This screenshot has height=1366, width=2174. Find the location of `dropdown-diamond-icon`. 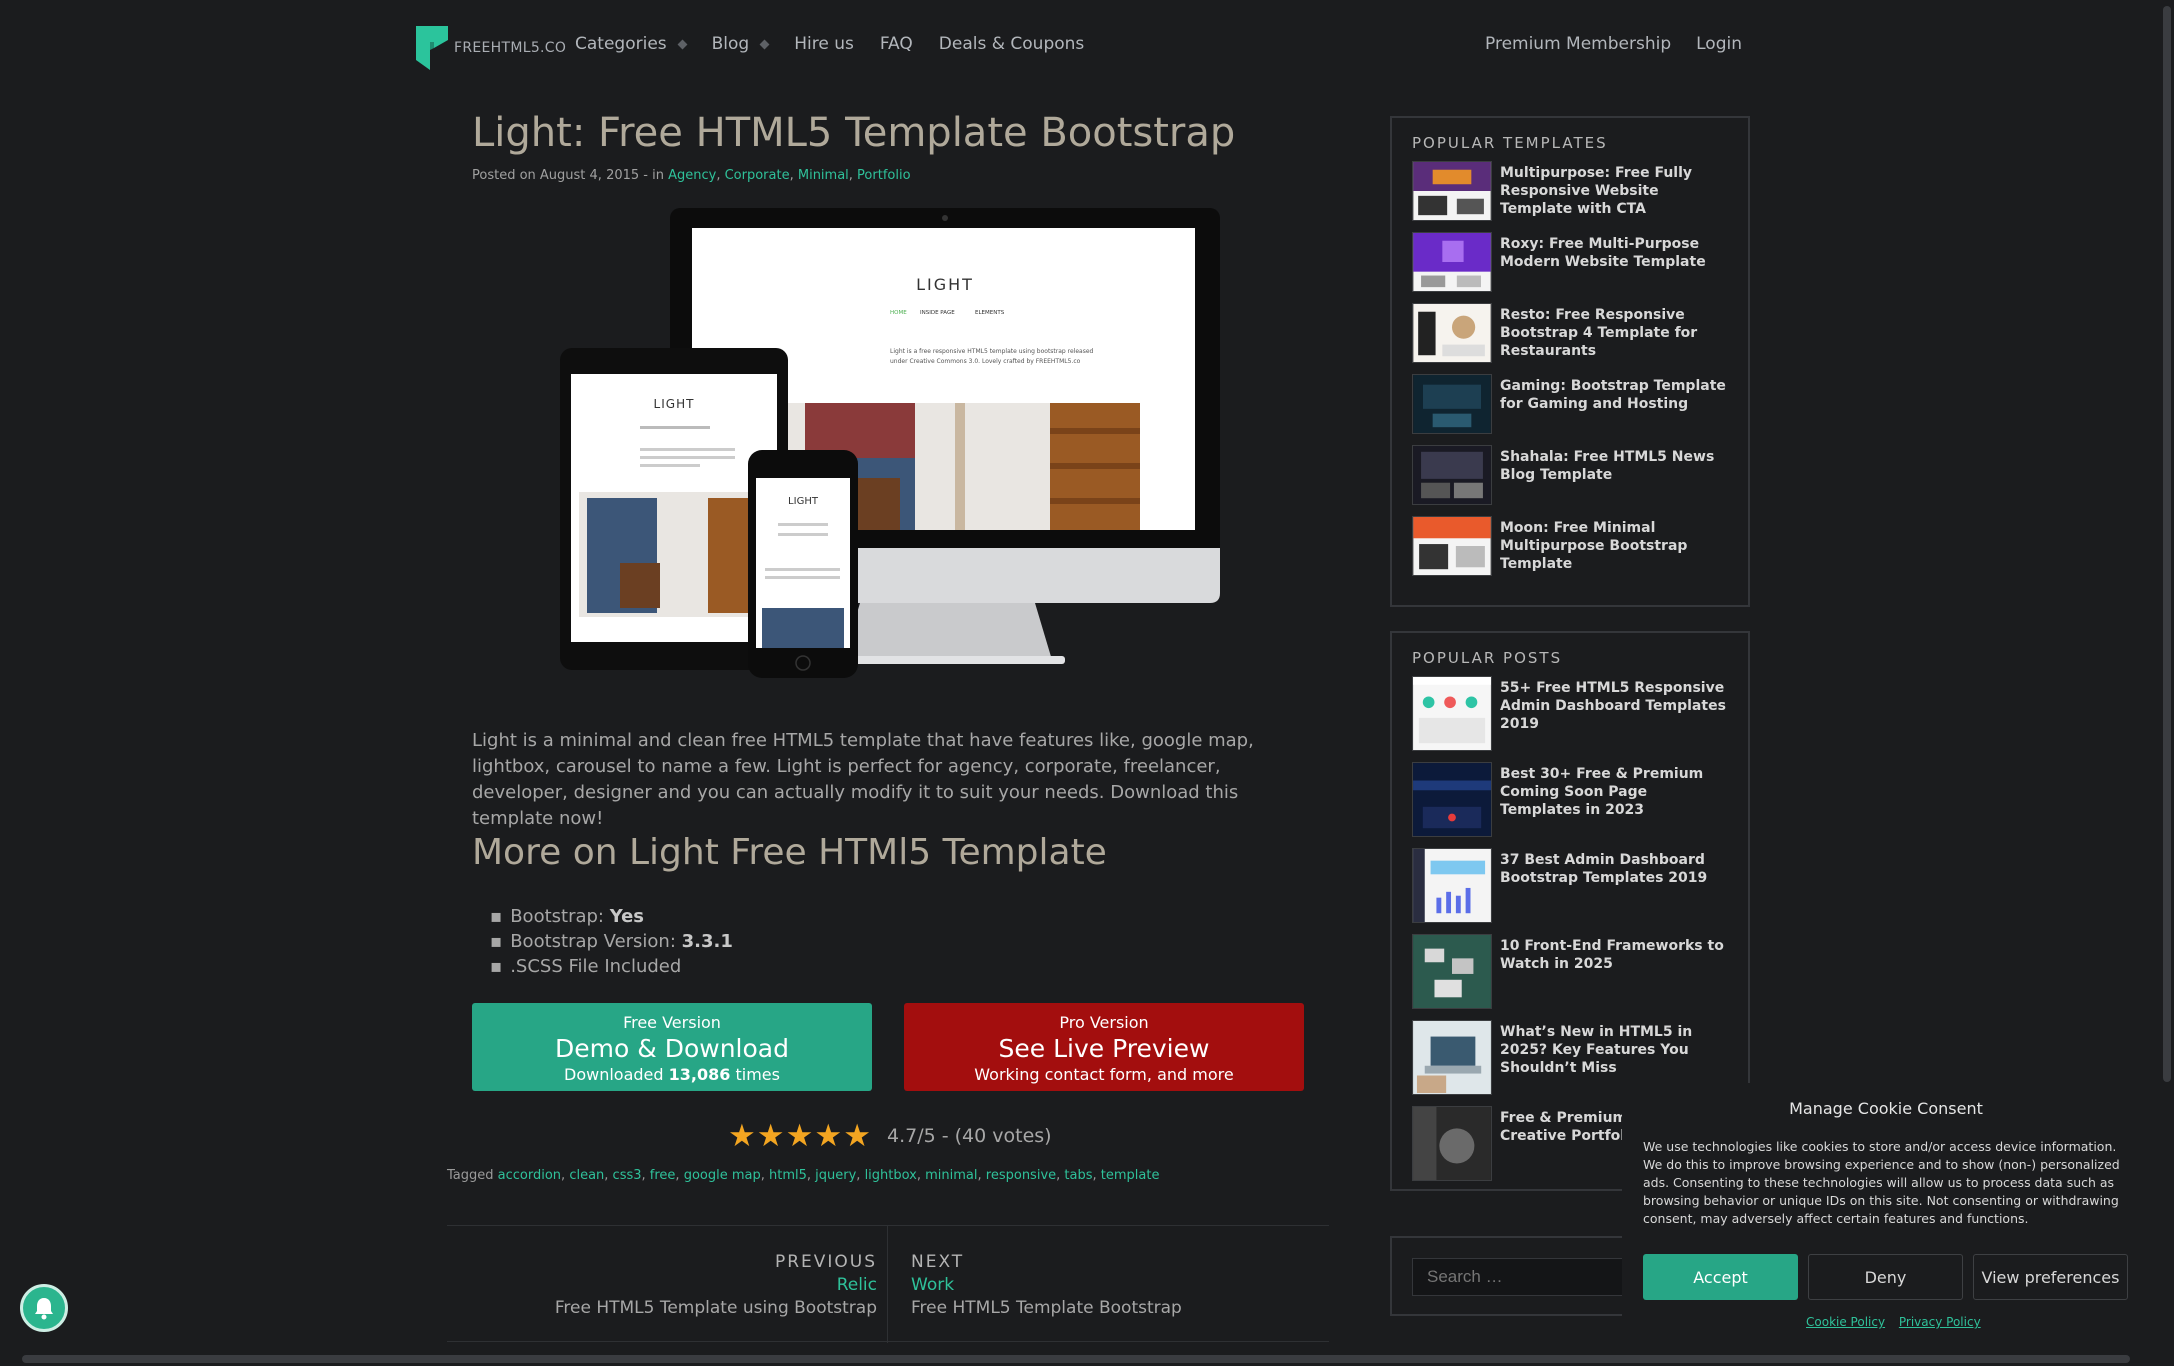

dropdown-diamond-icon is located at coordinates (682, 44).